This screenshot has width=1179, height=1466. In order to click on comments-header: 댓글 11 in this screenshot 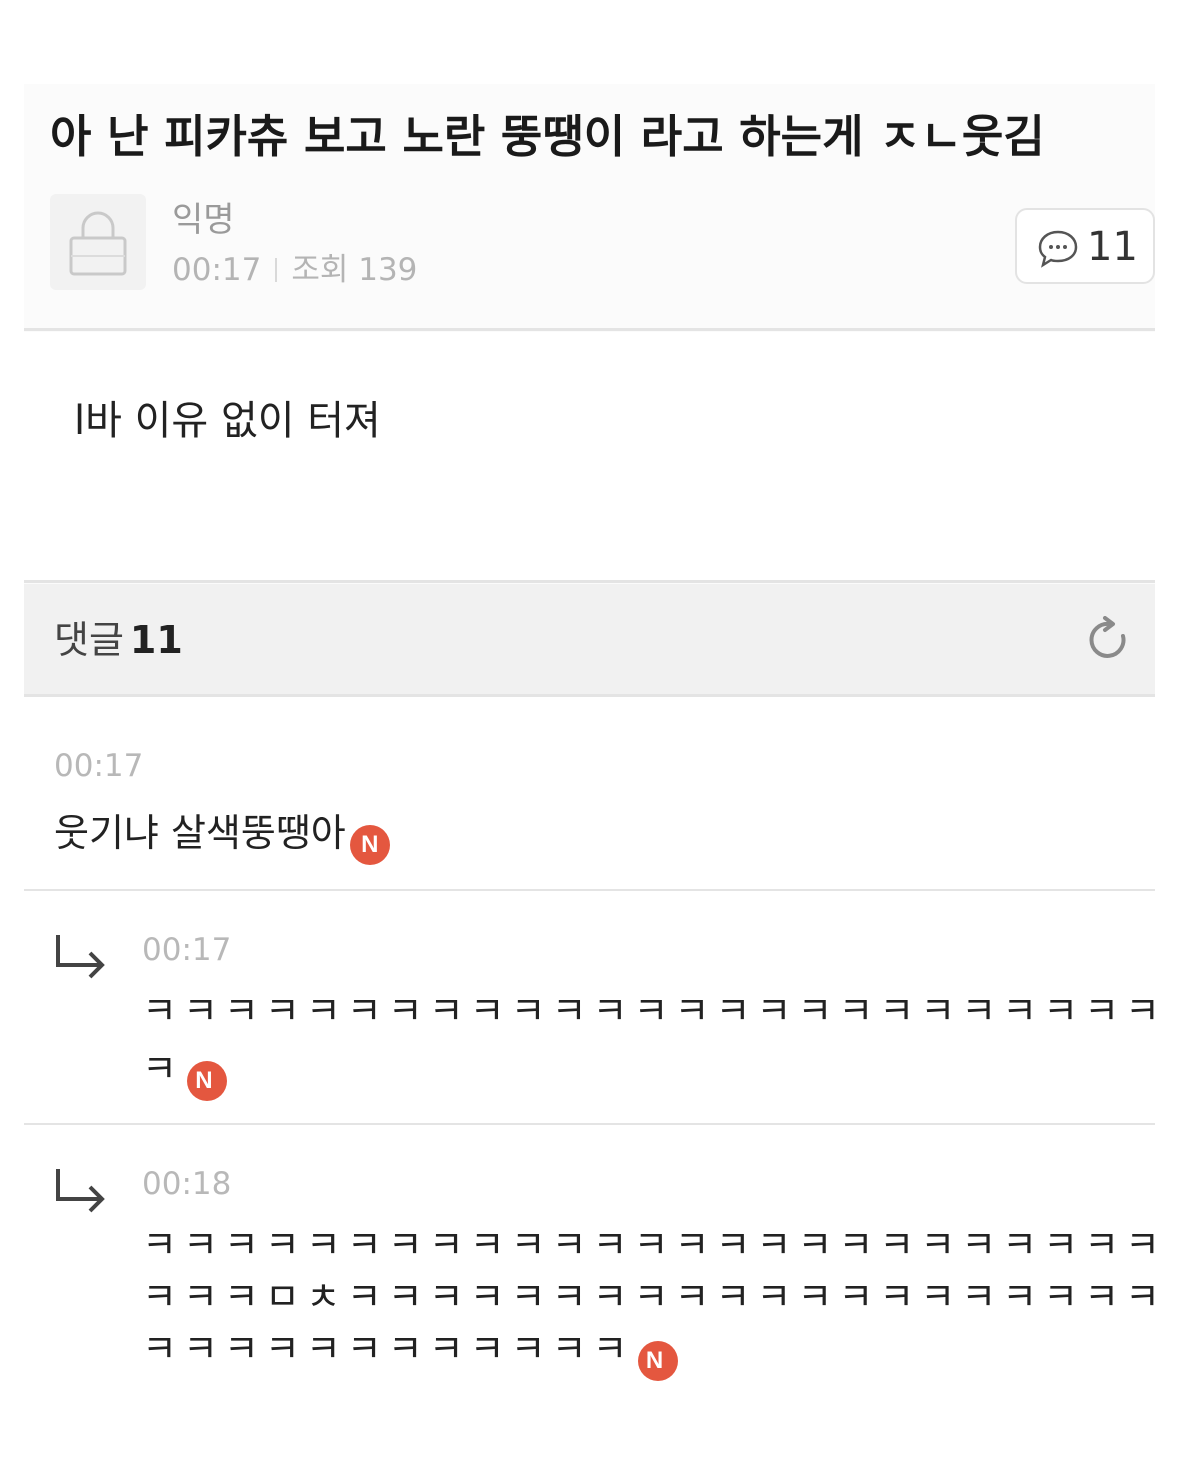, I will do `click(589, 639)`.